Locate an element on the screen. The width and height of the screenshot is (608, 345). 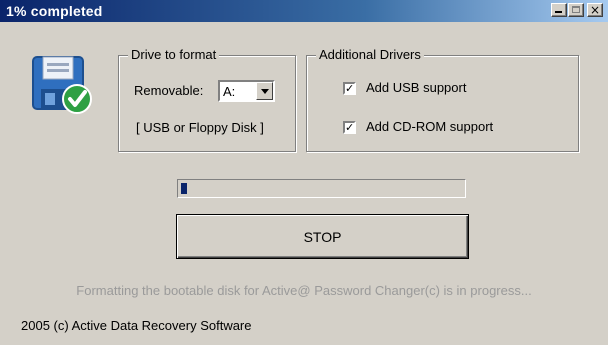
maximize-button is located at coordinates (576, 10).